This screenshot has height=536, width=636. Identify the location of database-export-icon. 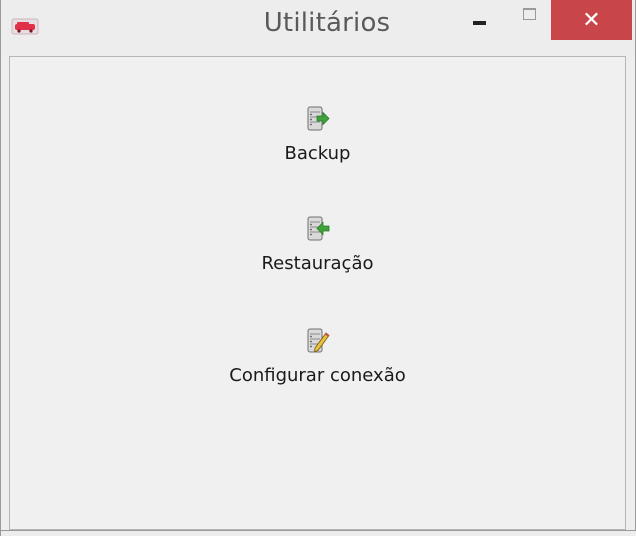
(318, 119).